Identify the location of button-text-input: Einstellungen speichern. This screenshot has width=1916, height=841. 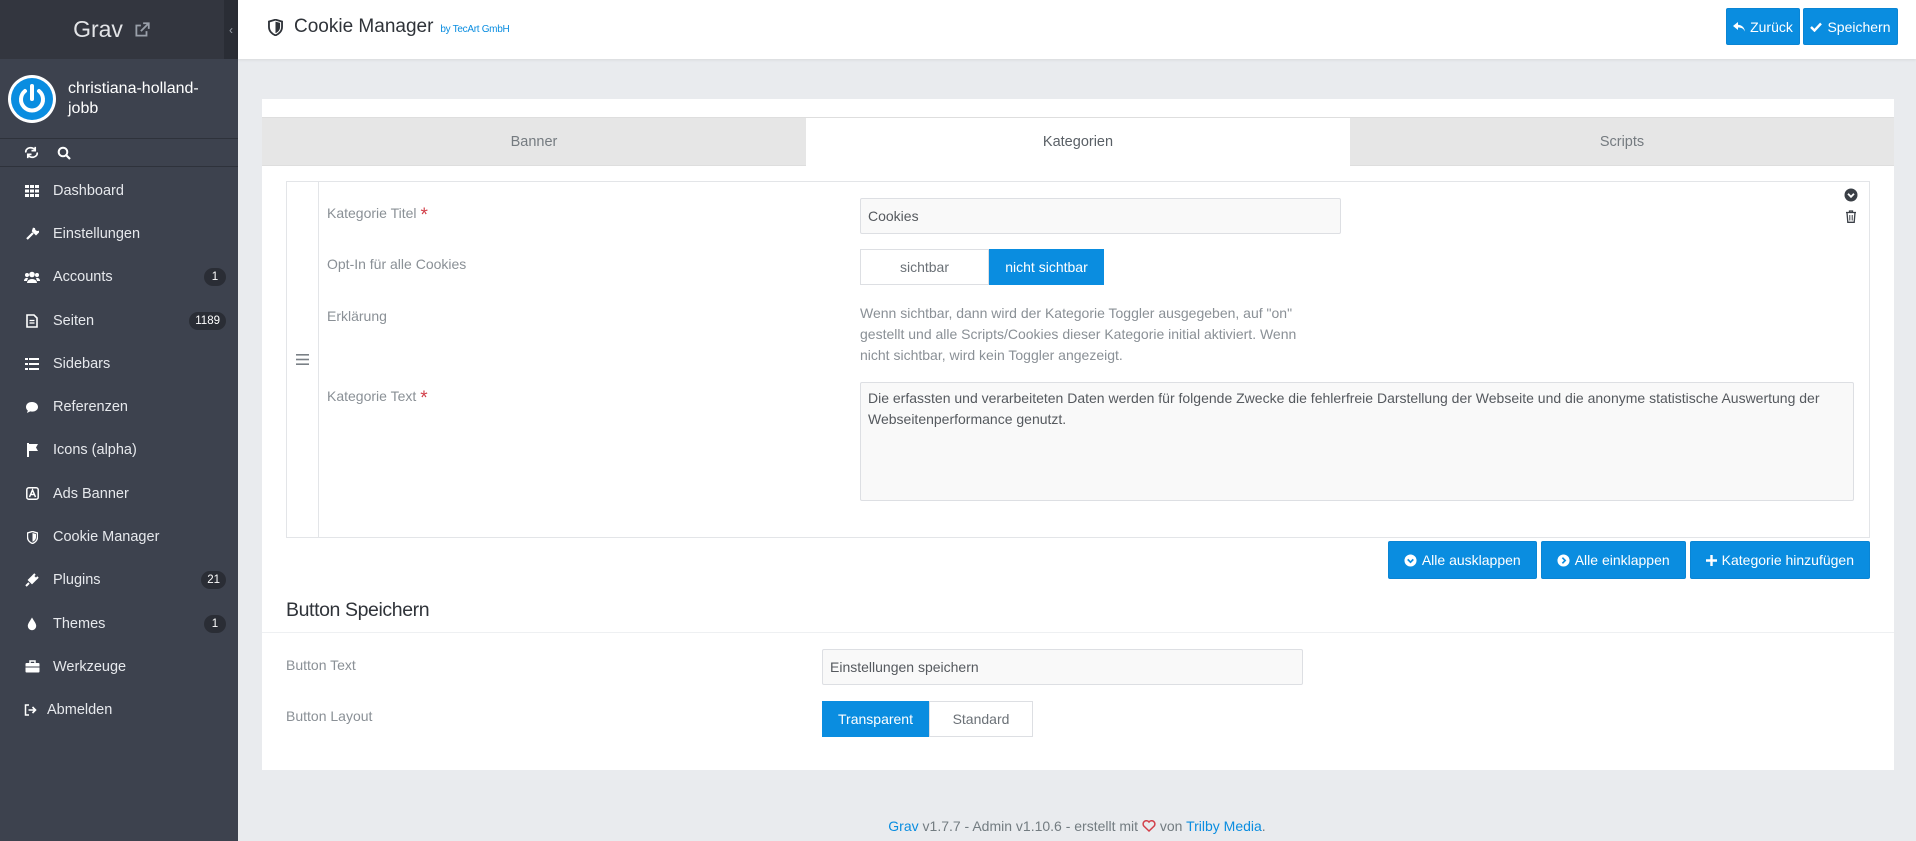
(1062, 667).